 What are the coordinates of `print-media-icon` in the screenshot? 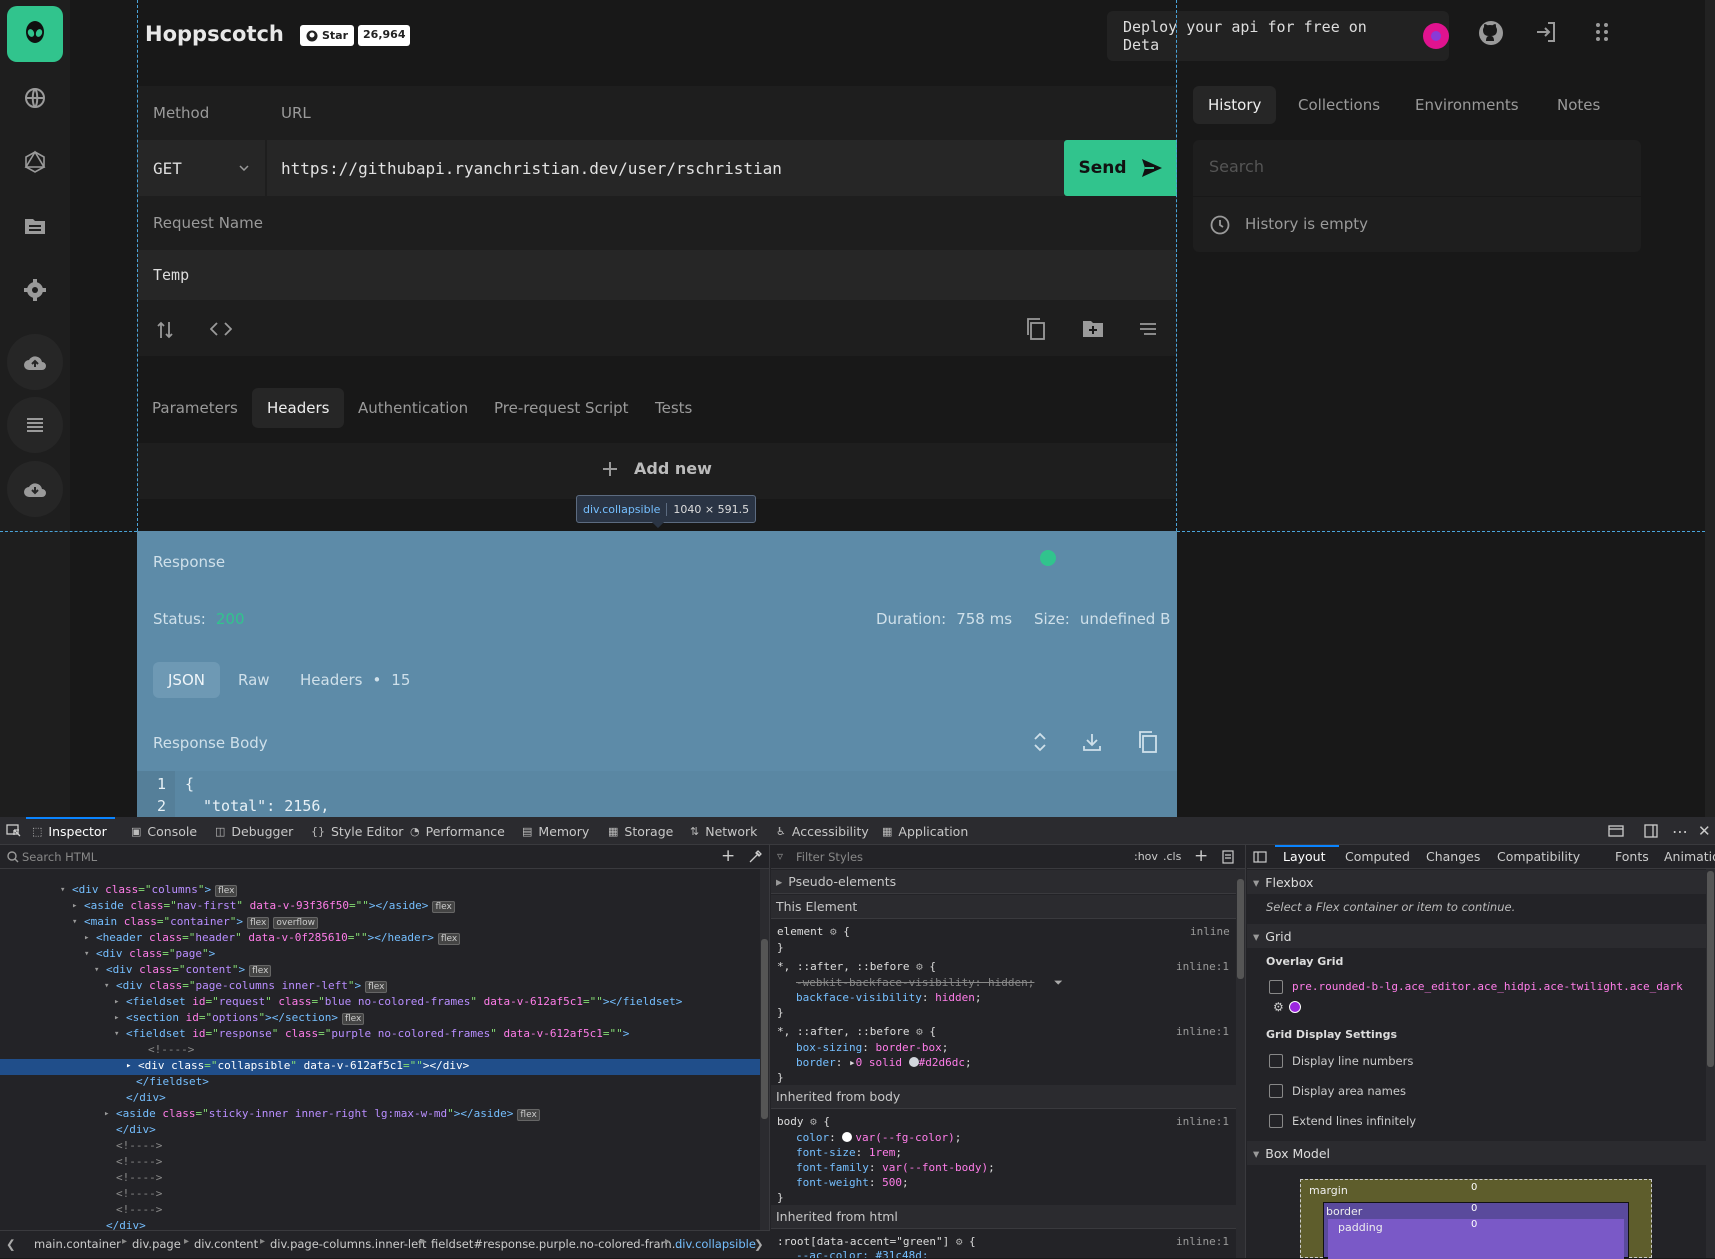 It's located at (1228, 857).